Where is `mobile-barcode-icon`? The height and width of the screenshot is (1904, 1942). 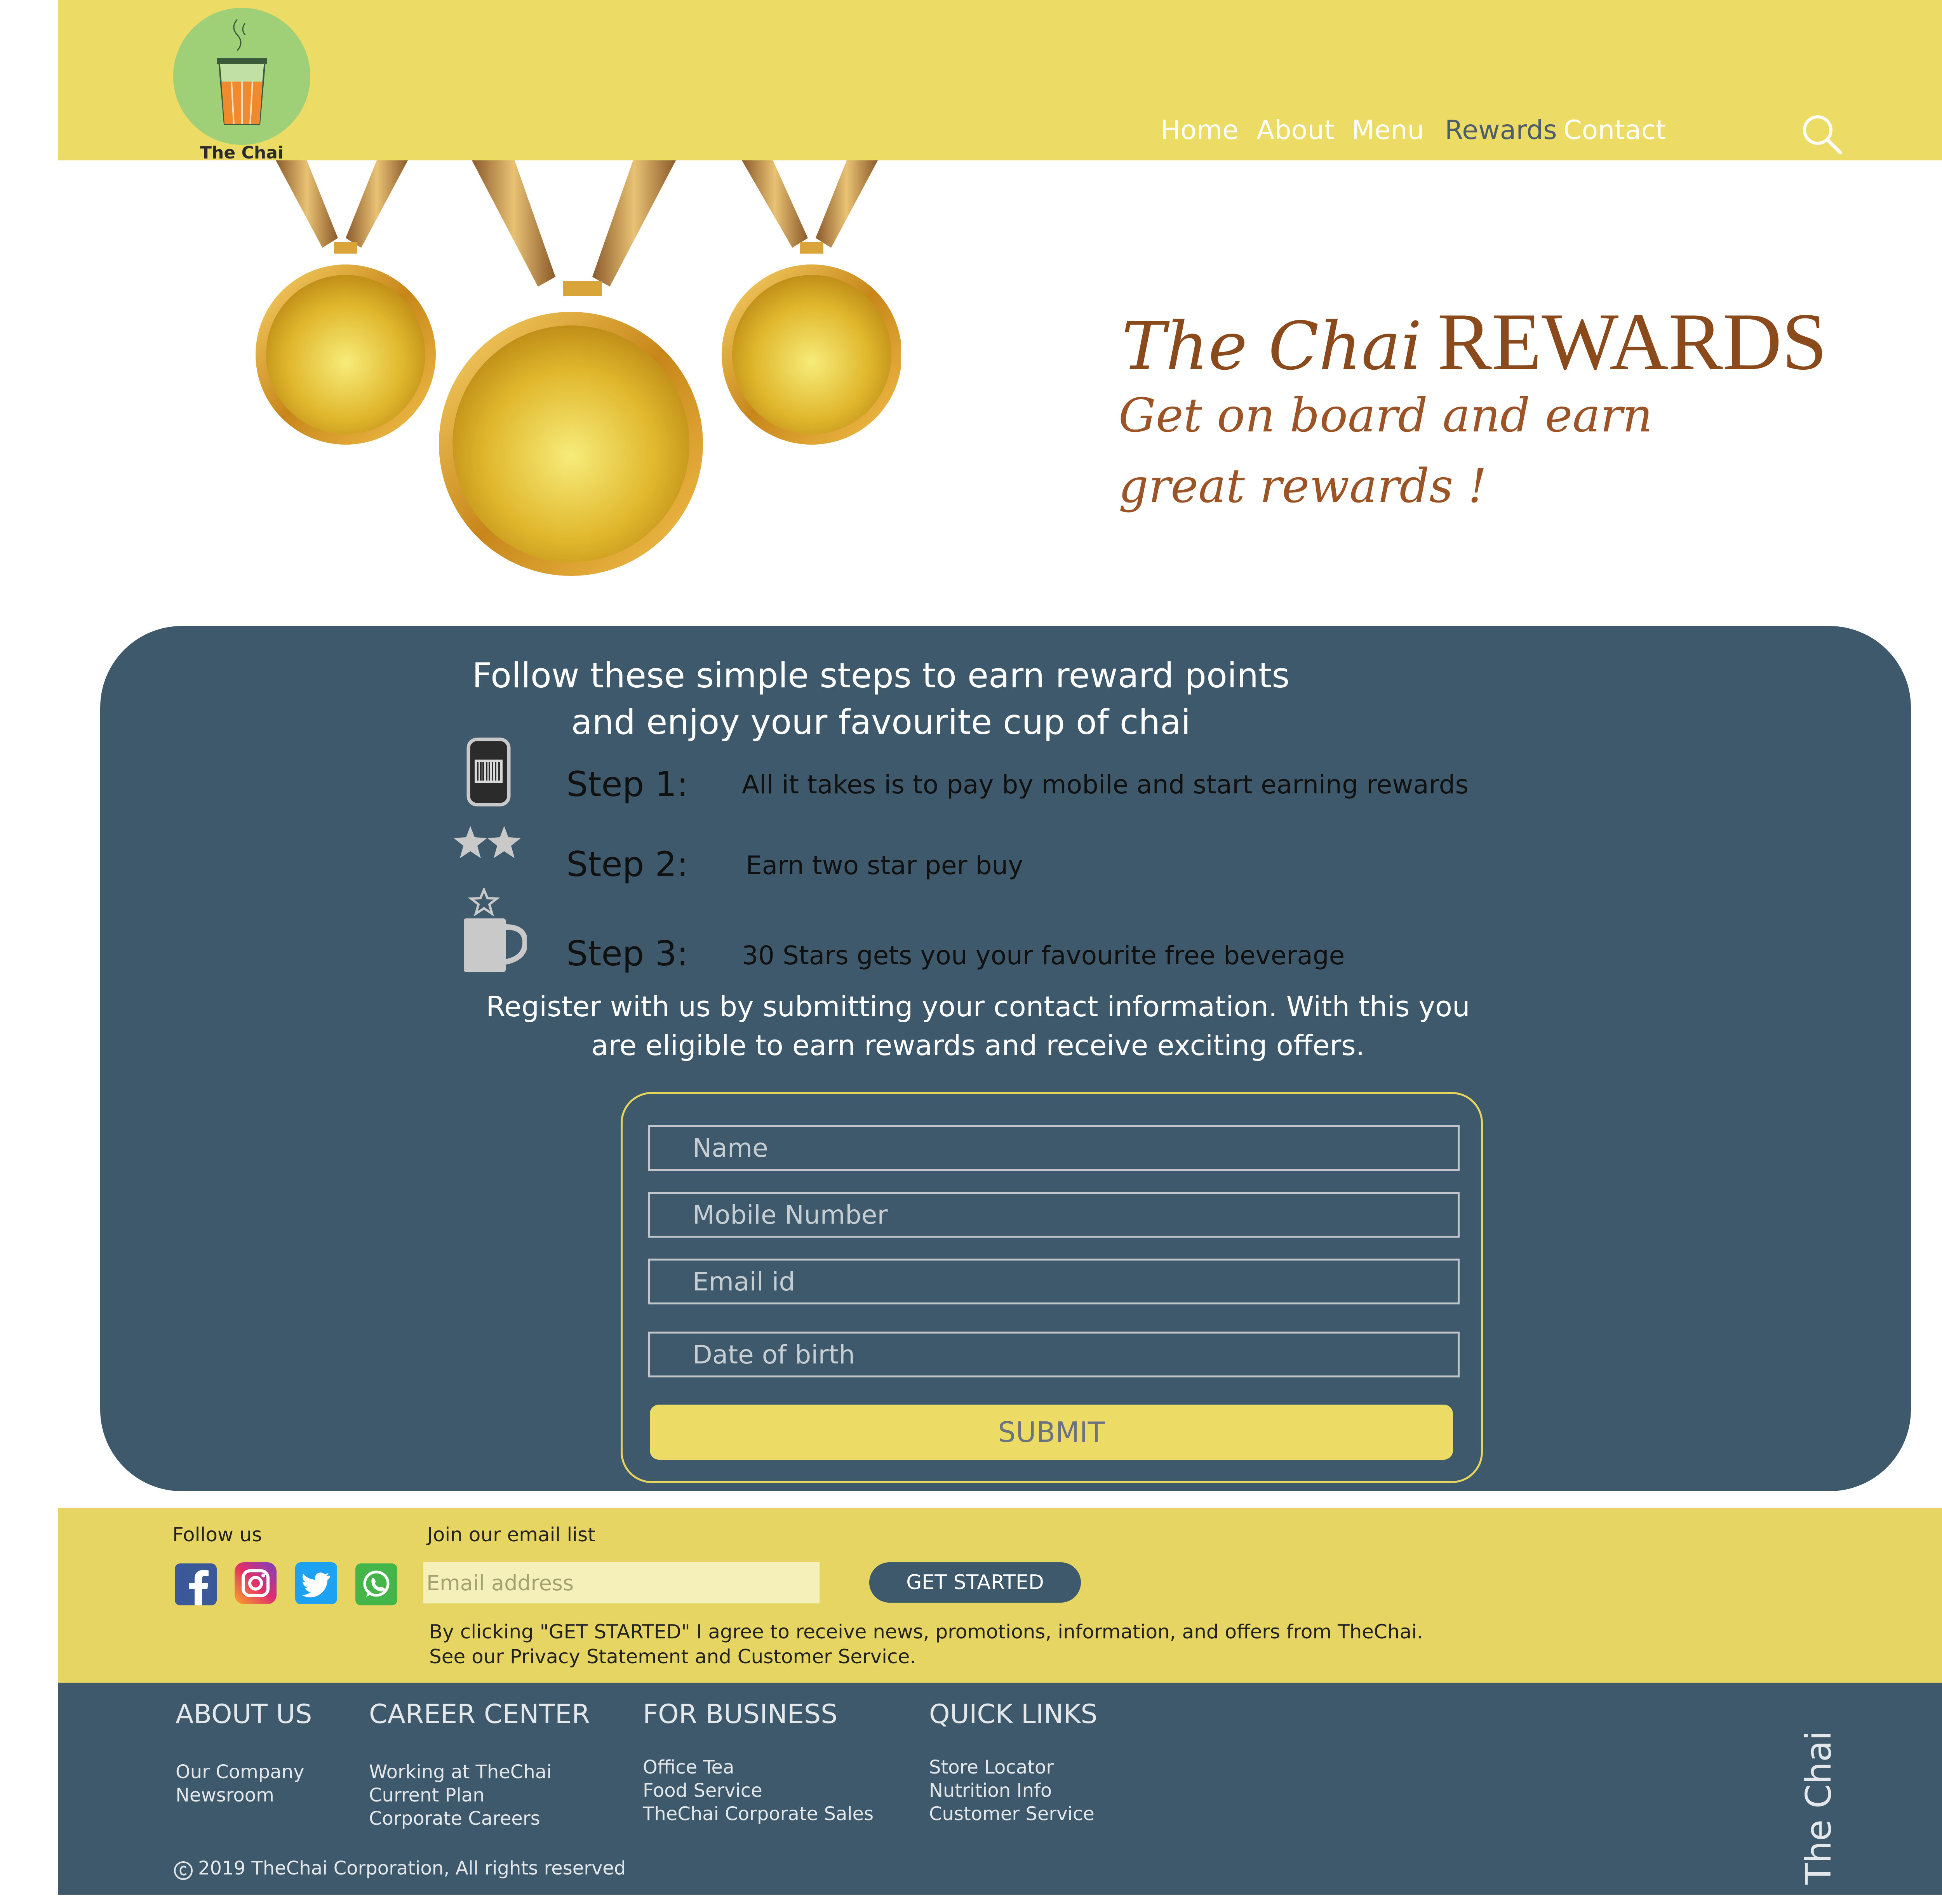
mobile-barcode-icon is located at coordinates (489, 772).